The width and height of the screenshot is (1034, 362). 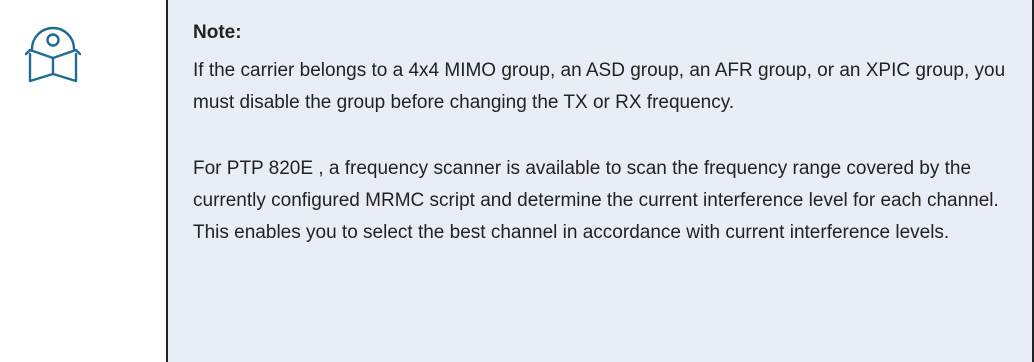 I want to click on book-with-disc-icon, so click(x=53, y=54).